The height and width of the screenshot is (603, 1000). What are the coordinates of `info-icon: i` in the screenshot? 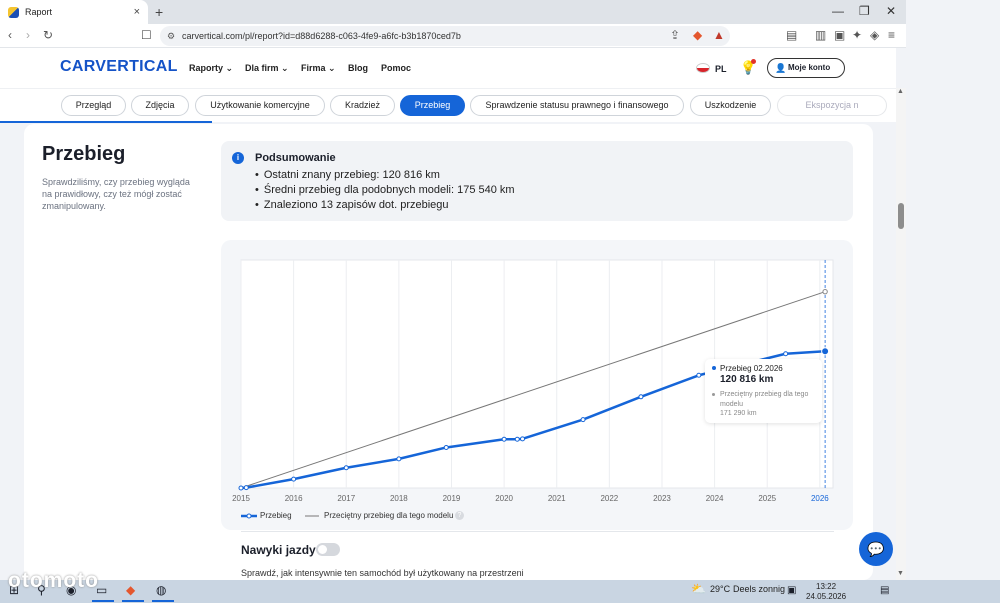 It's located at (238, 158).